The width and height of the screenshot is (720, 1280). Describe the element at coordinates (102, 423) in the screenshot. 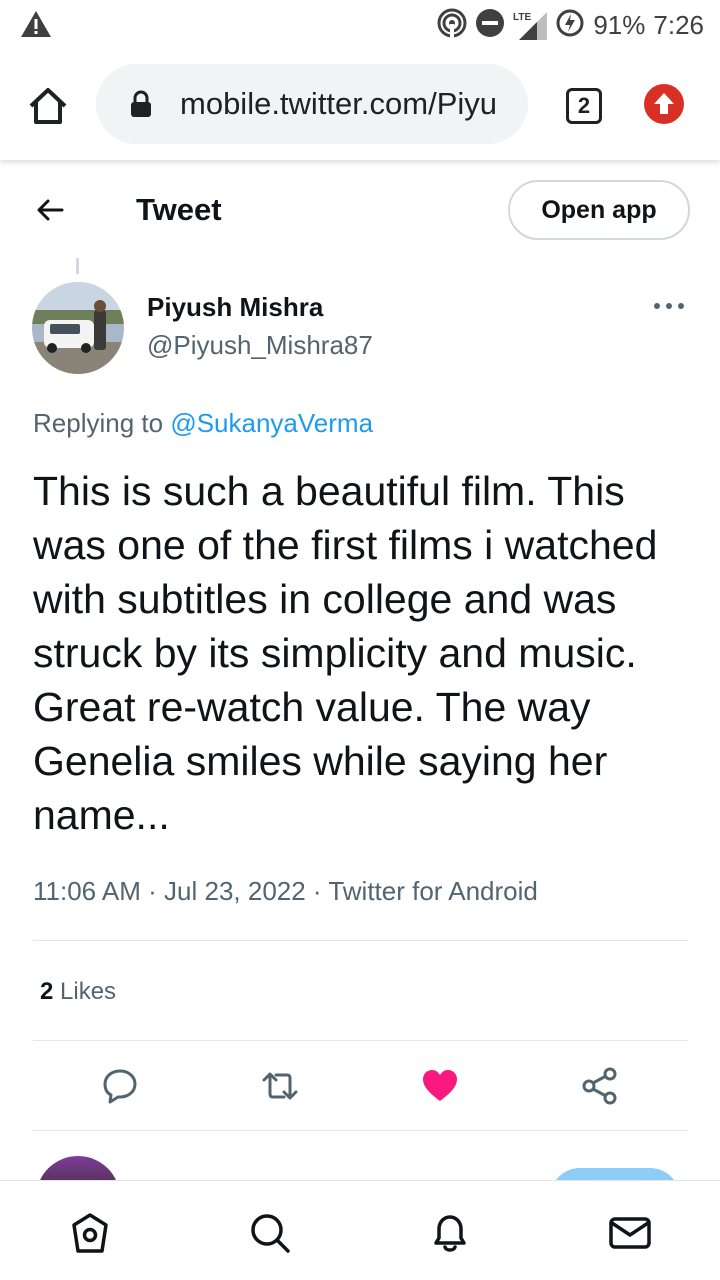

I see `replying-prefix: Replying to` at that location.